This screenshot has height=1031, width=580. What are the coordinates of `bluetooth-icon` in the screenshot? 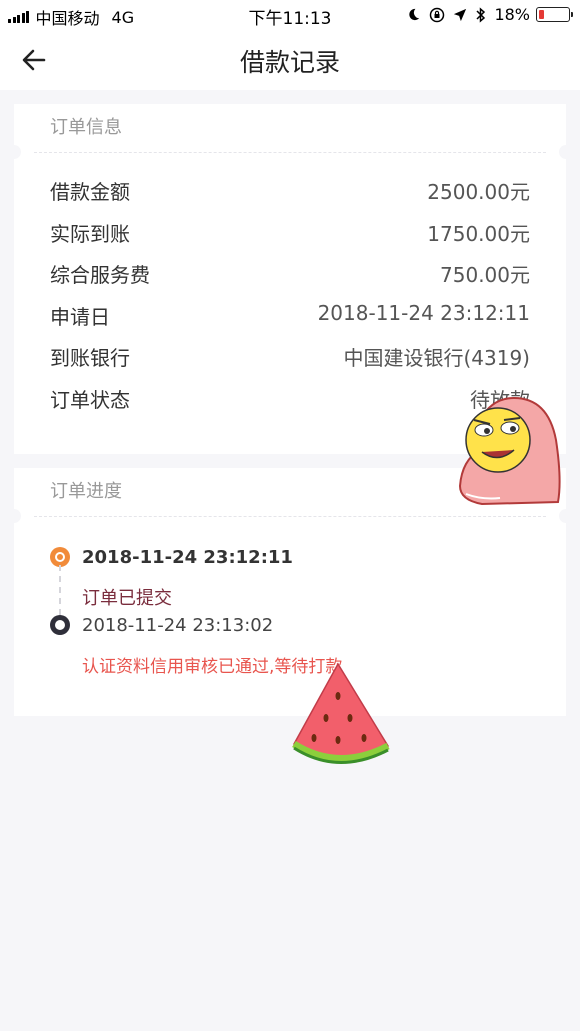 It's located at (481, 14).